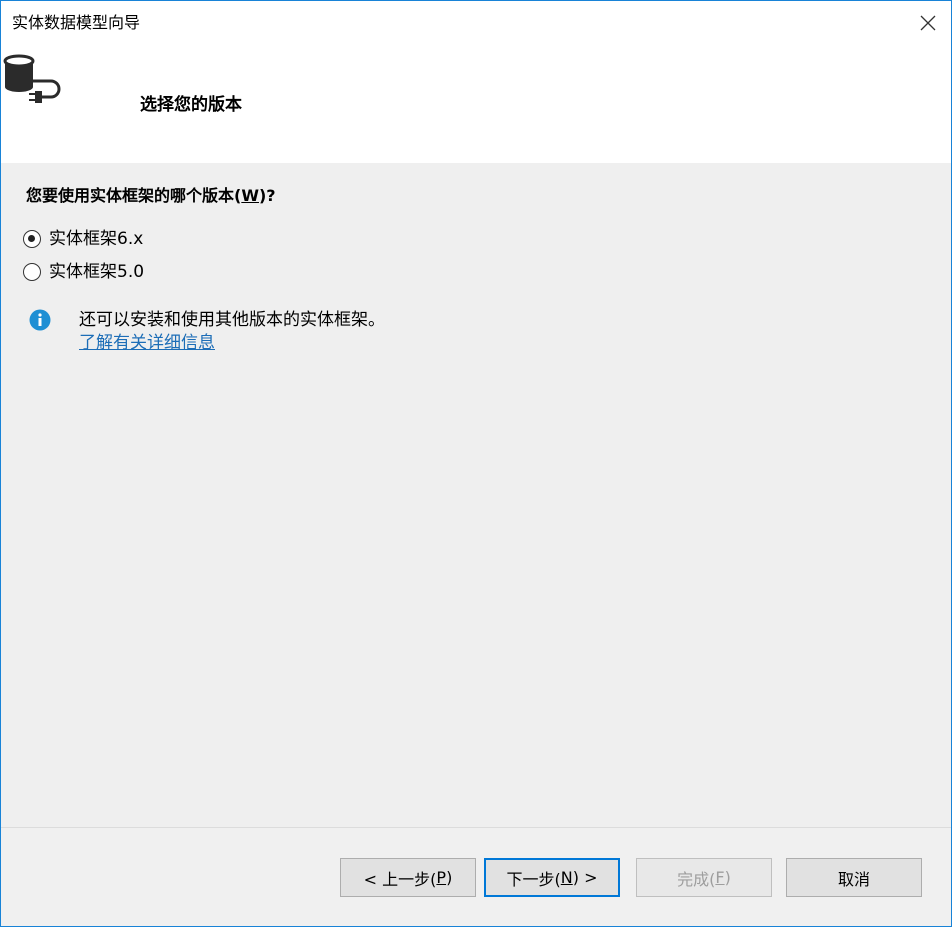  I want to click on radio-button-ef6, so click(32, 239).